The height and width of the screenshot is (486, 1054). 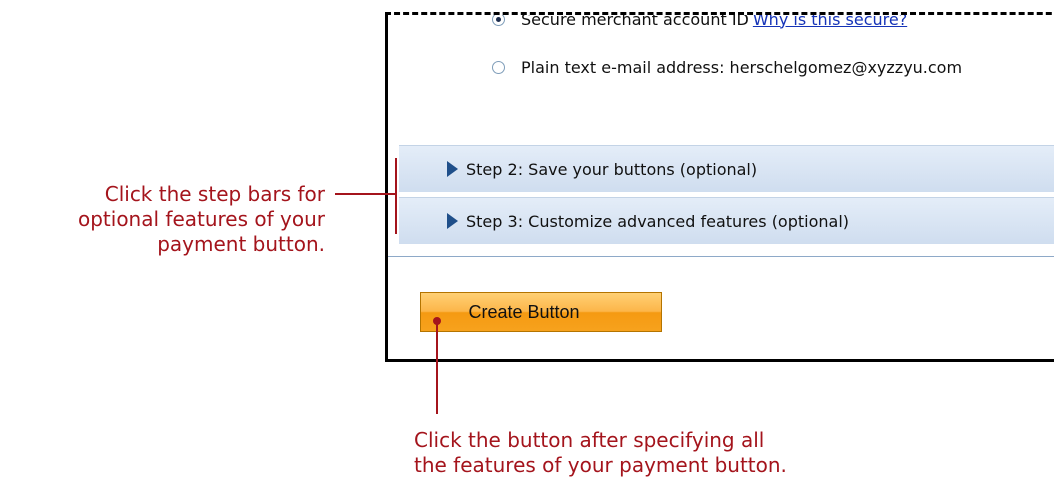 I want to click on annotation-line: Click the step bars for, so click(x=214, y=194).